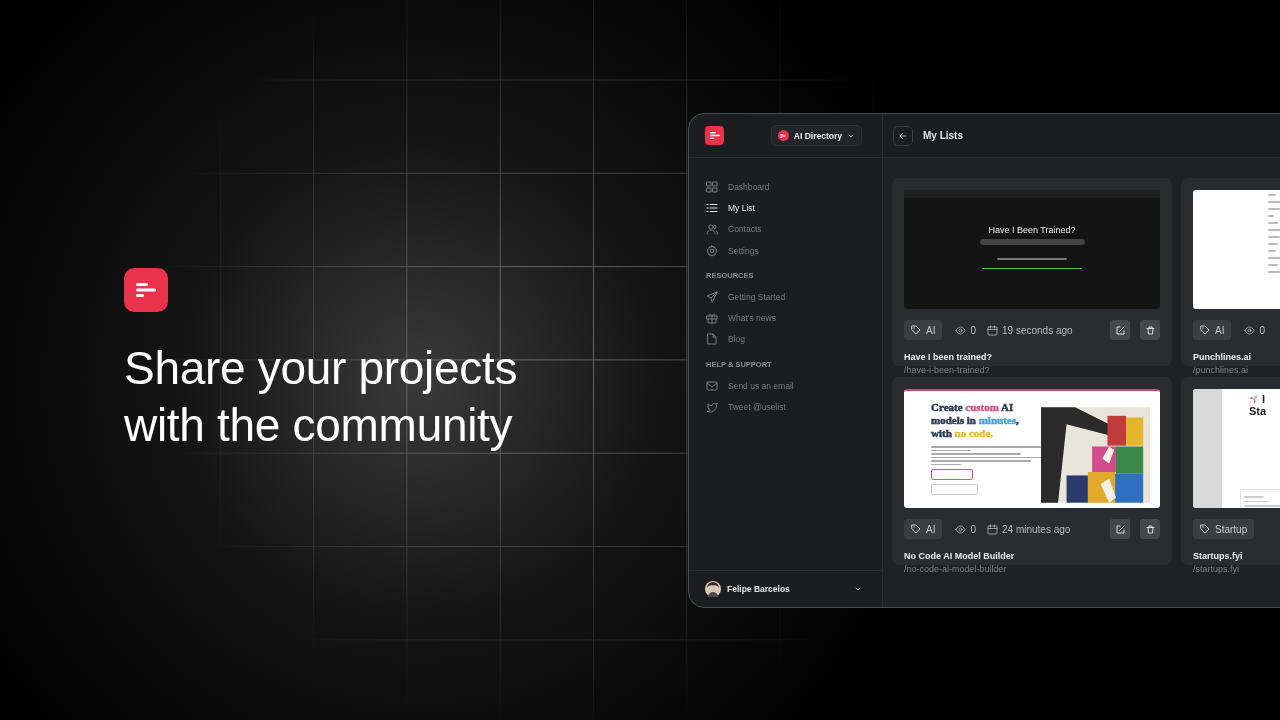 Image resolution: width=1280 pixels, height=720 pixels. I want to click on sign-in-shape, so click(954, 489).